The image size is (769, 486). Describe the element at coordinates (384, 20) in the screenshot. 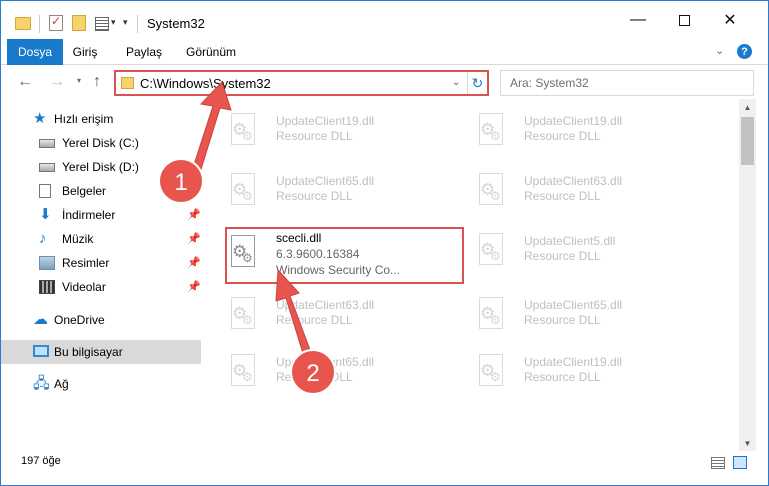

I see `title-bar: ▾ ▾ System32 — ✕` at that location.